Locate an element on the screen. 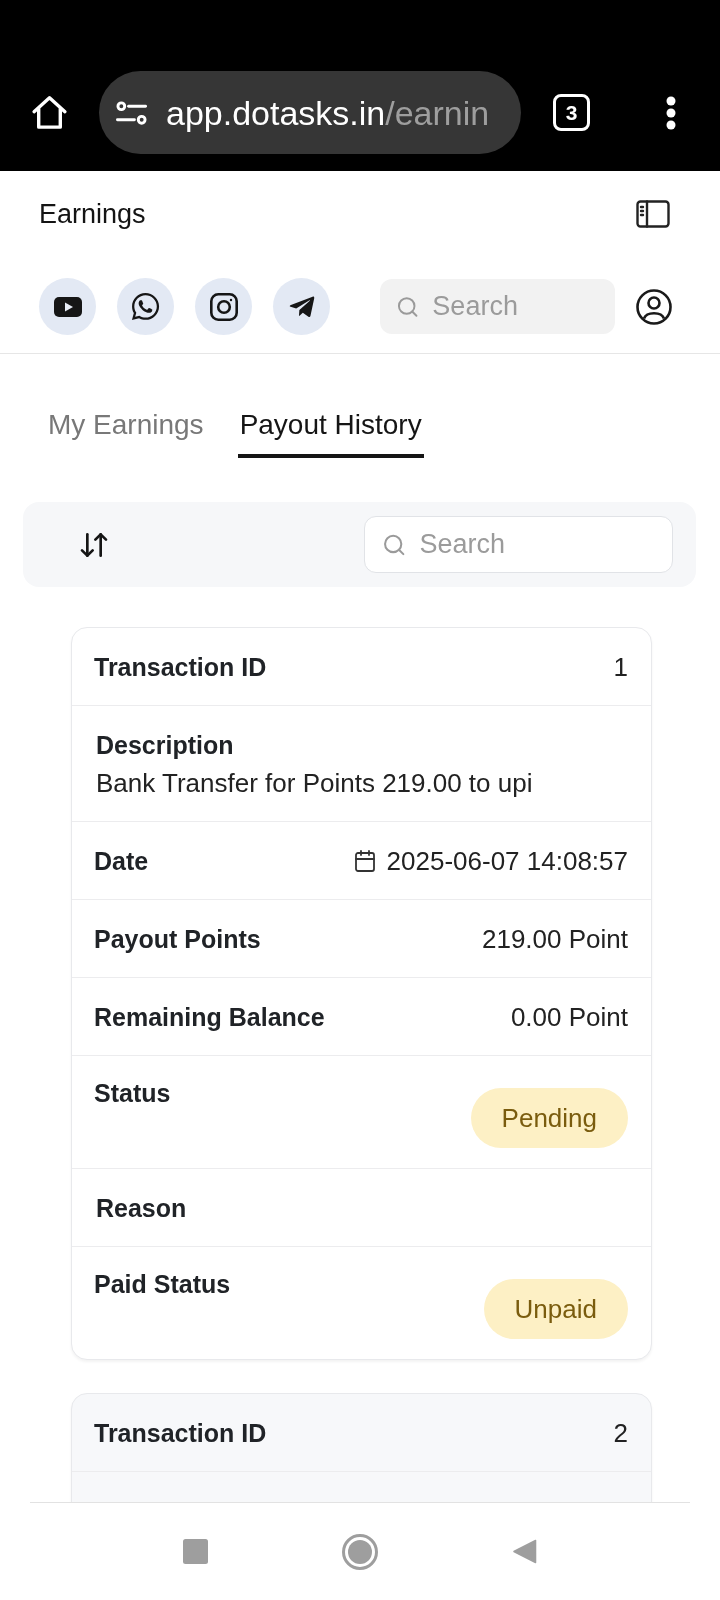 The width and height of the screenshot is (720, 1600). tab: Payout History is located at coordinates (330, 426).